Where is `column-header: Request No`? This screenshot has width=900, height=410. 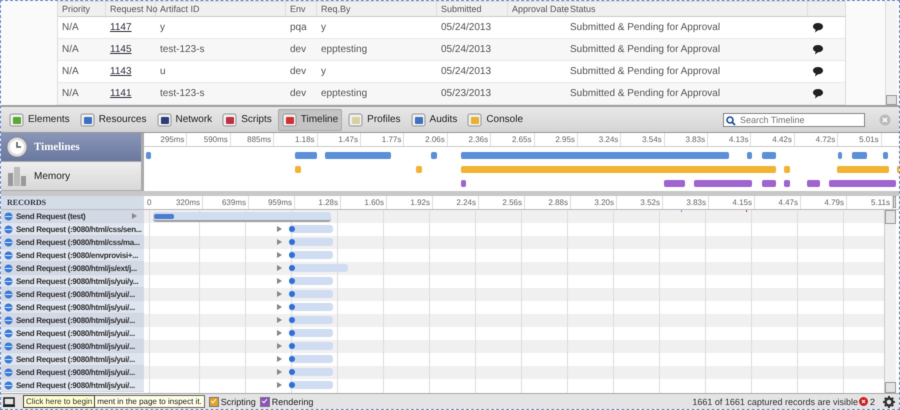
column-header: Request No is located at coordinates (131, 9).